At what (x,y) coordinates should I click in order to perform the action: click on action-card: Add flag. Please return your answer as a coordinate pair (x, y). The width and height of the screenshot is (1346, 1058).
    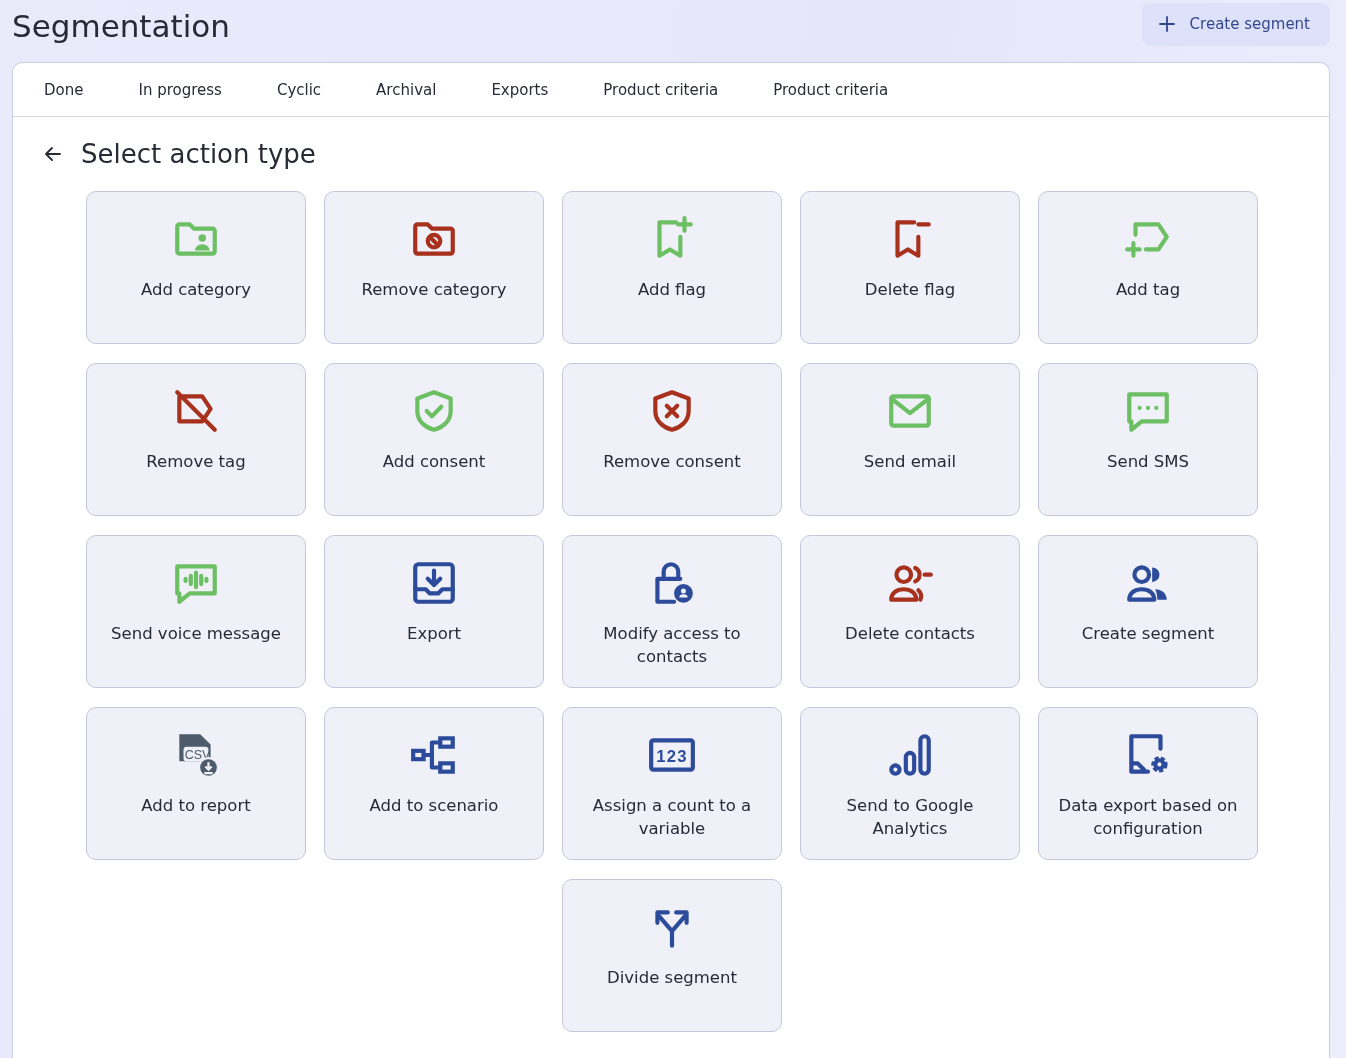
    Looking at the image, I should click on (672, 267).